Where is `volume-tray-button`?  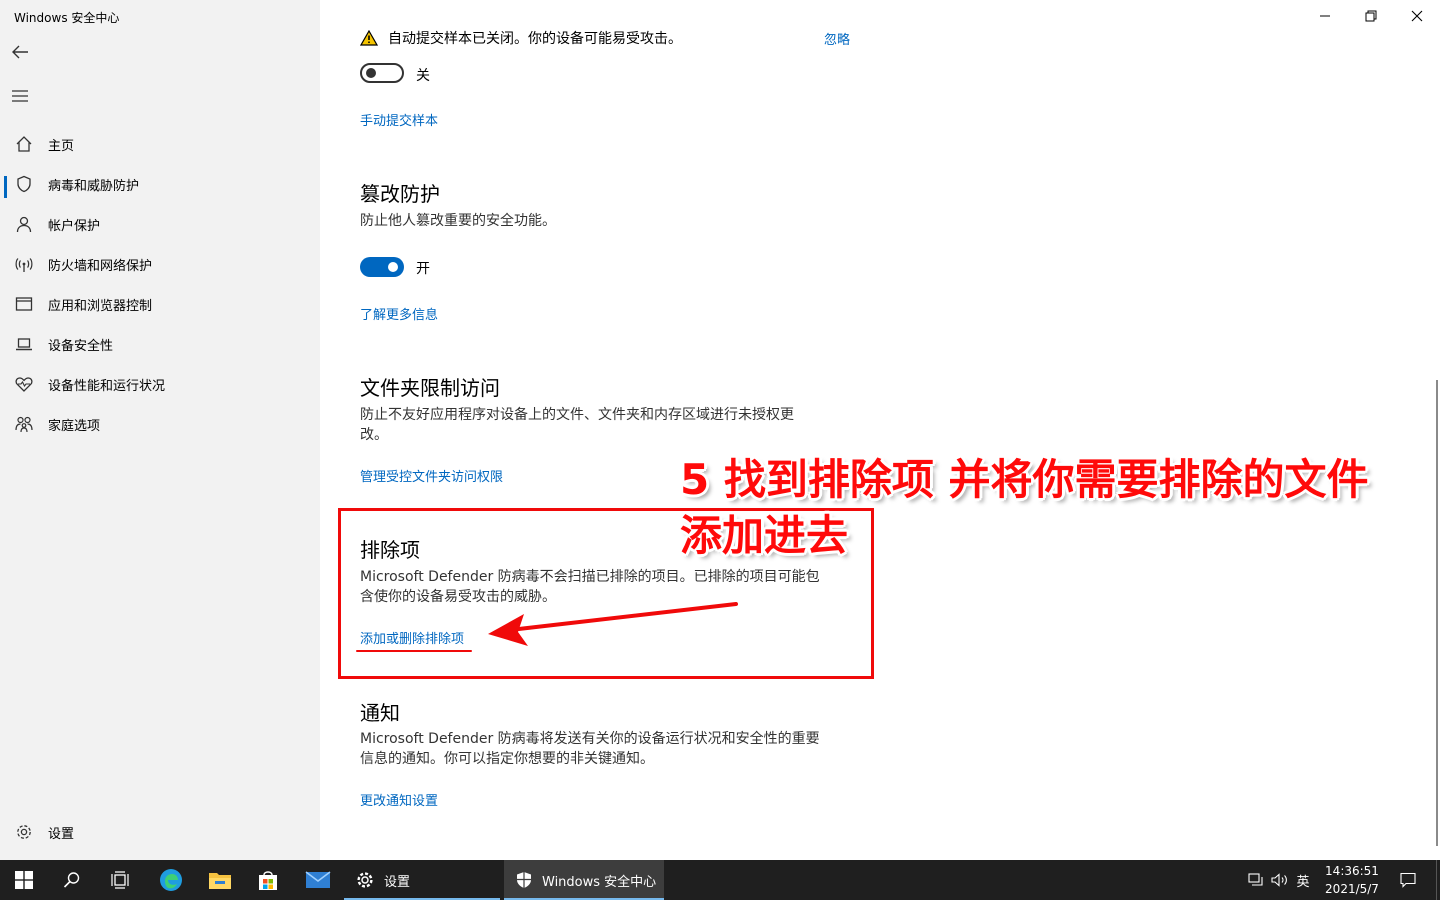 volume-tray-button is located at coordinates (1280, 880).